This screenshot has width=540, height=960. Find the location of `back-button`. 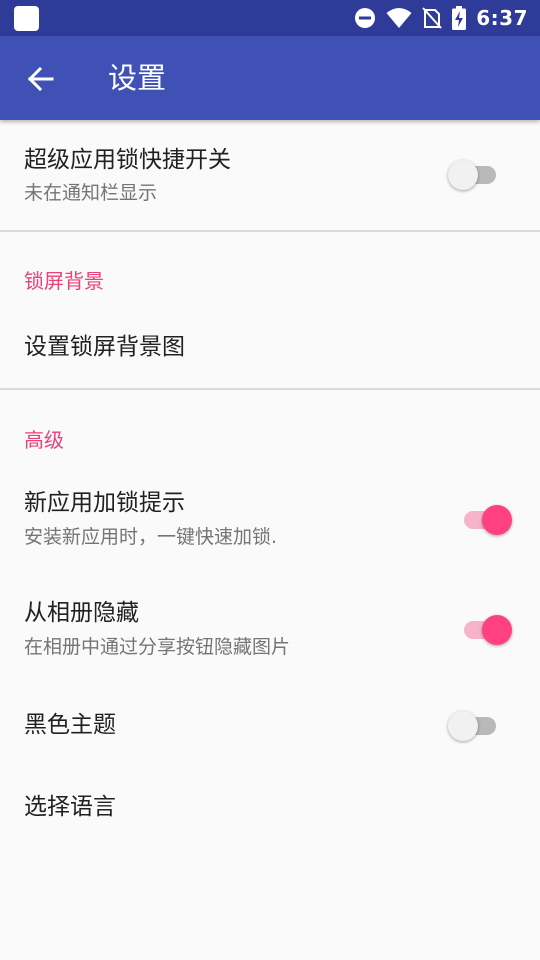

back-button is located at coordinates (41, 79).